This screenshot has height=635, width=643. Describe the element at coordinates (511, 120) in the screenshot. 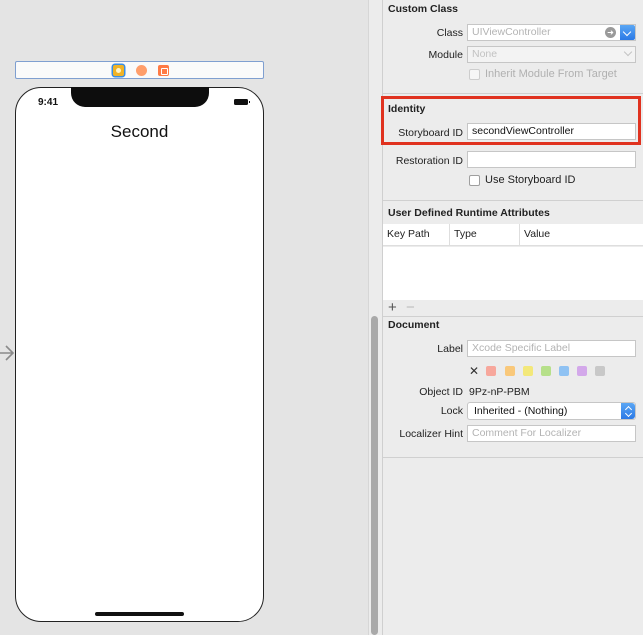

I see `identity-highlight-box` at that location.